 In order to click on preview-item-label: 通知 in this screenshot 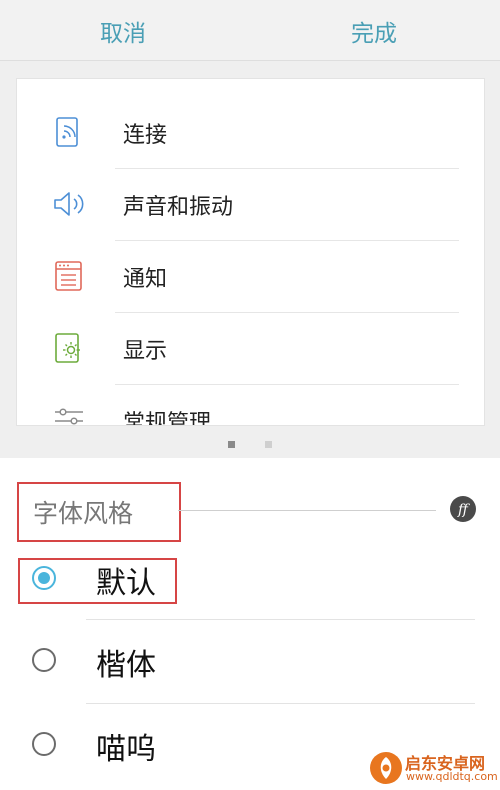, I will do `click(145, 279)`.